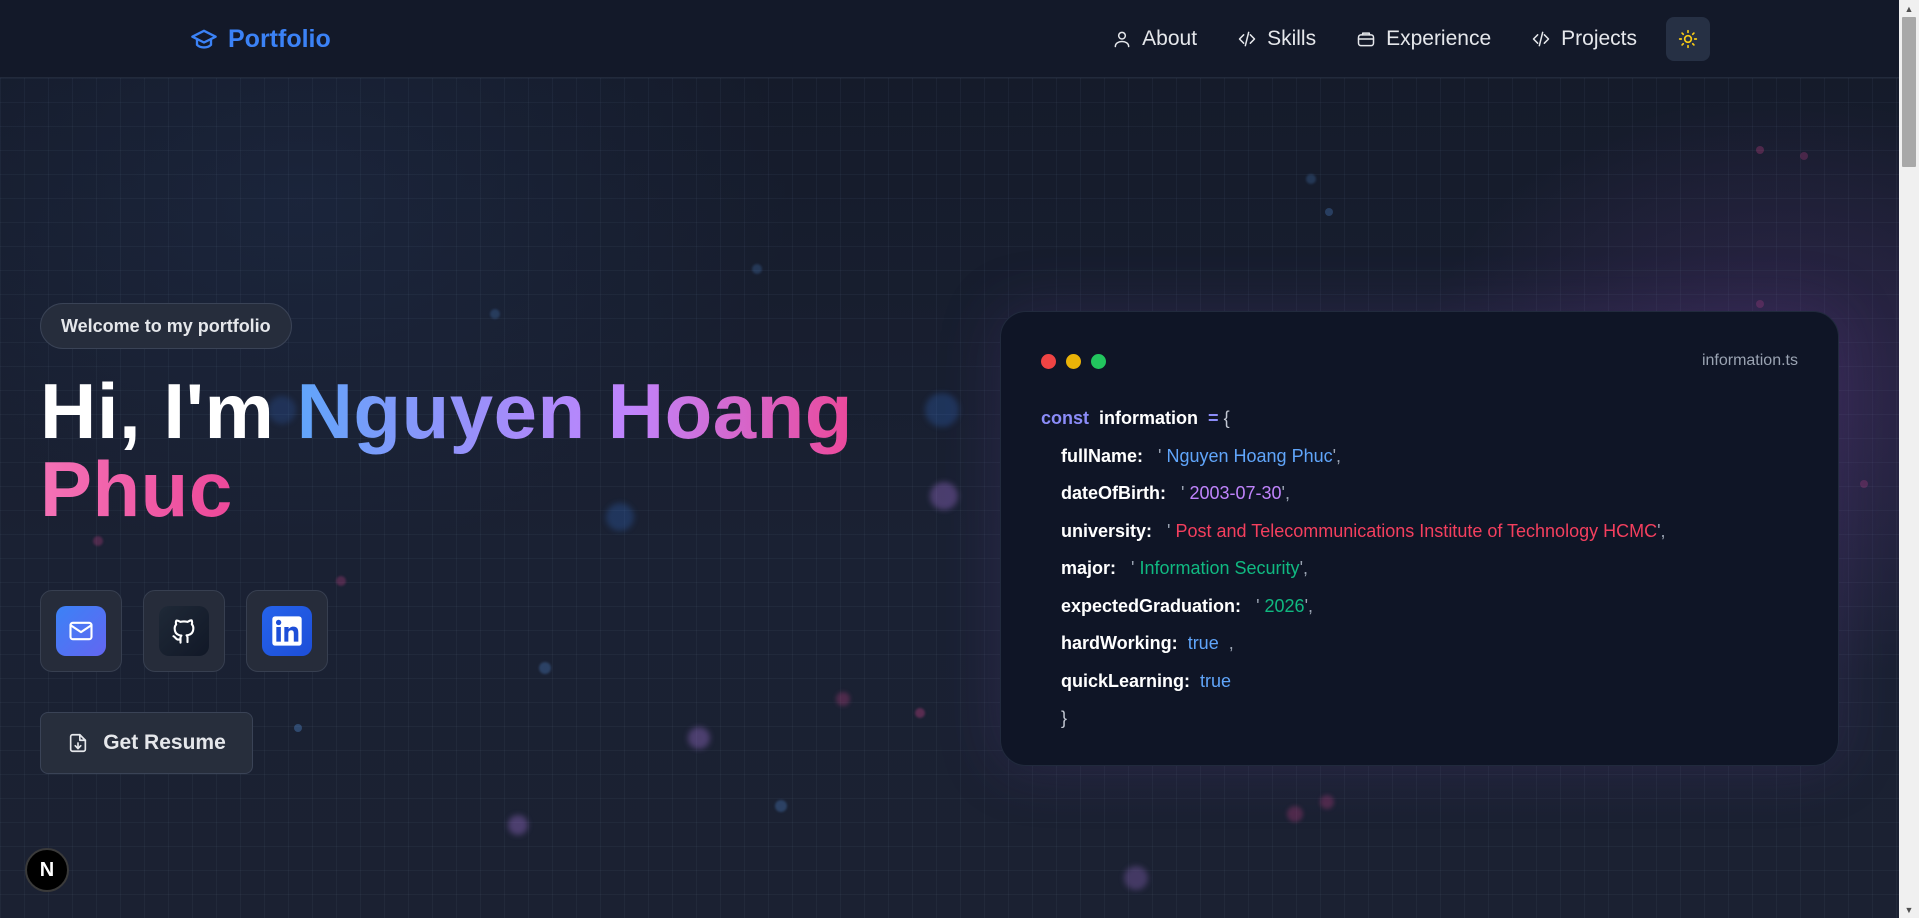 The width and height of the screenshot is (1919, 918). I want to click on hero-greeting: Hi, I'm, so click(157, 411).